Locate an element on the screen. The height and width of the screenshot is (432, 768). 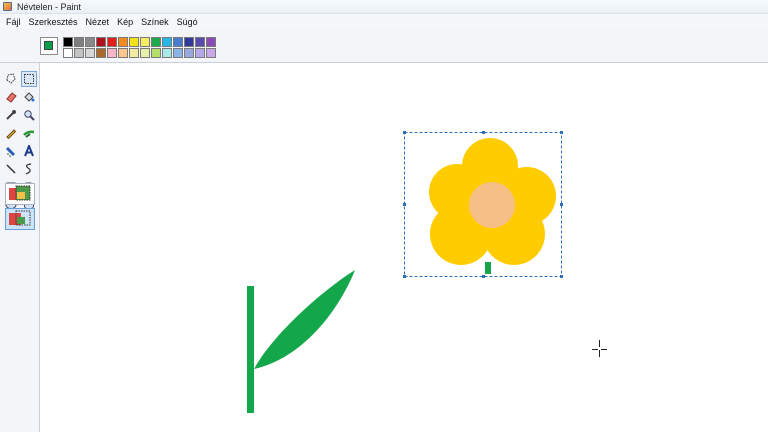
menu-edit: Szerkesztés is located at coordinates (53, 22).